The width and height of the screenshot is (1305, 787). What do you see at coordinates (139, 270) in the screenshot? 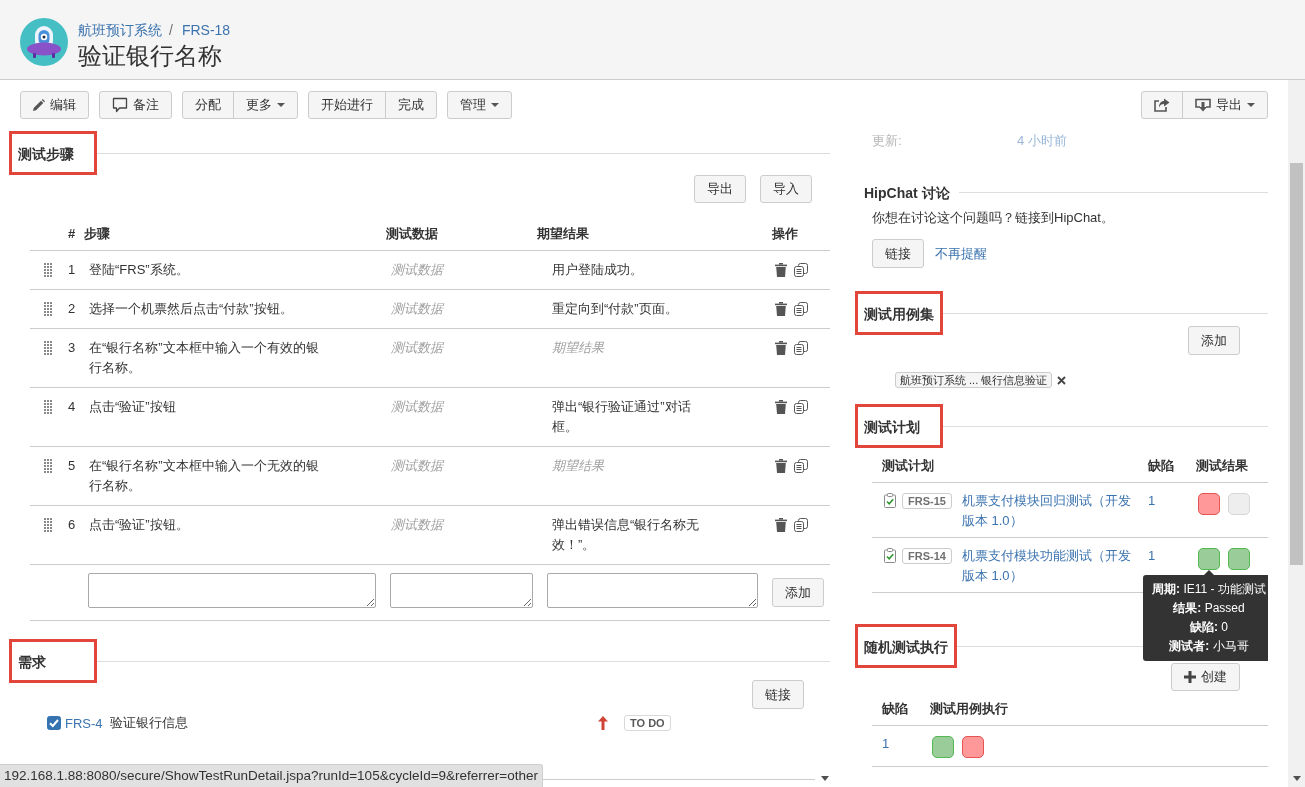
I see `table-cell-text: 登陆“FRS”系统。` at bounding box center [139, 270].